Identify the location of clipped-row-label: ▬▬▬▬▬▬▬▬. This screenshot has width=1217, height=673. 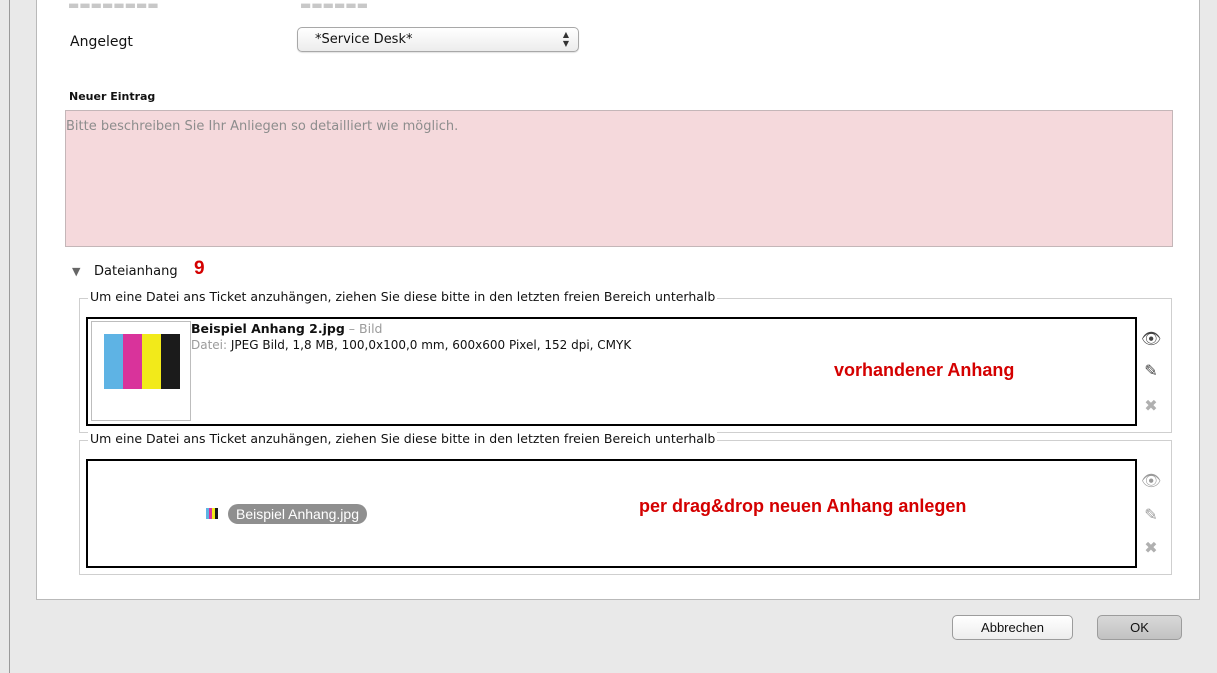
(113, 5).